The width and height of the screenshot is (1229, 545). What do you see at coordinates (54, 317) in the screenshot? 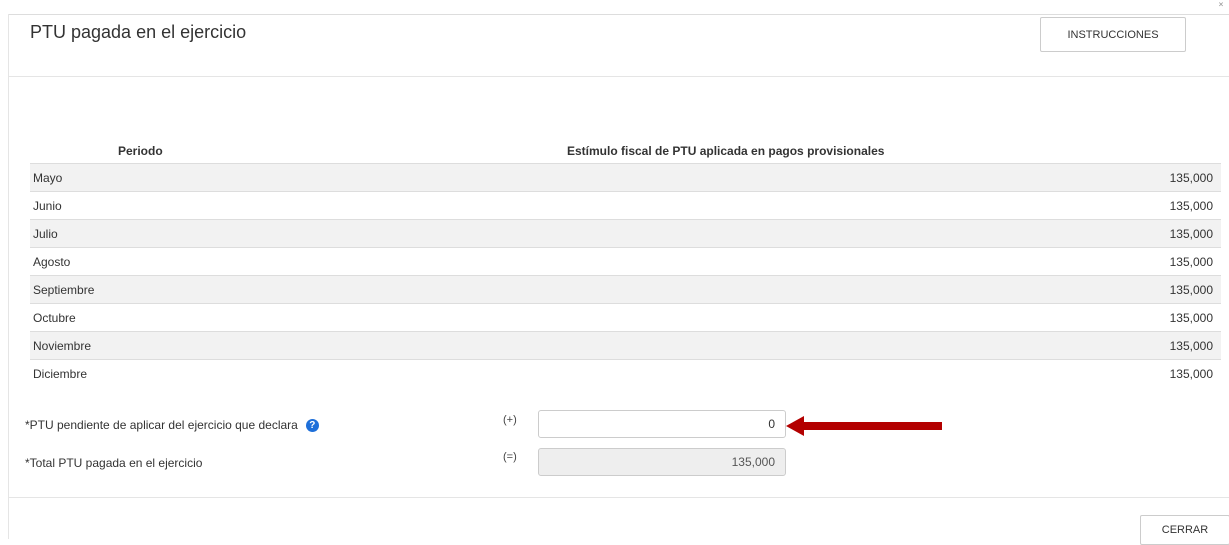
I see `period-cell: Octubre` at bounding box center [54, 317].